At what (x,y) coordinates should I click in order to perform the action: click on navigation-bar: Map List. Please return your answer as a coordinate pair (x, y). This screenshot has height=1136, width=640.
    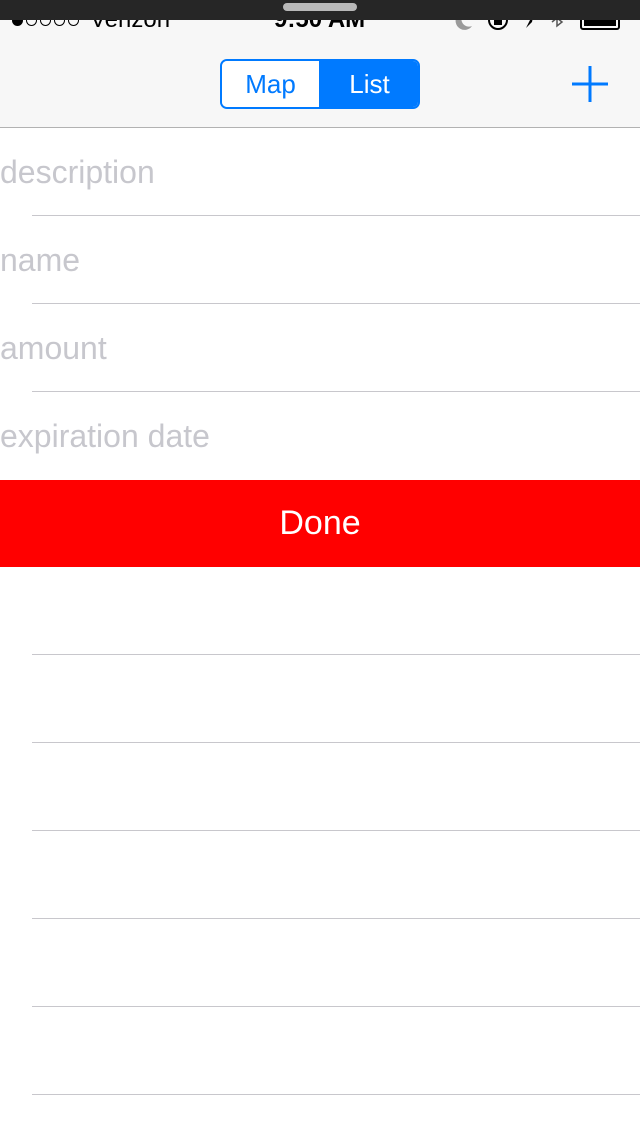
    Looking at the image, I should click on (320, 84).